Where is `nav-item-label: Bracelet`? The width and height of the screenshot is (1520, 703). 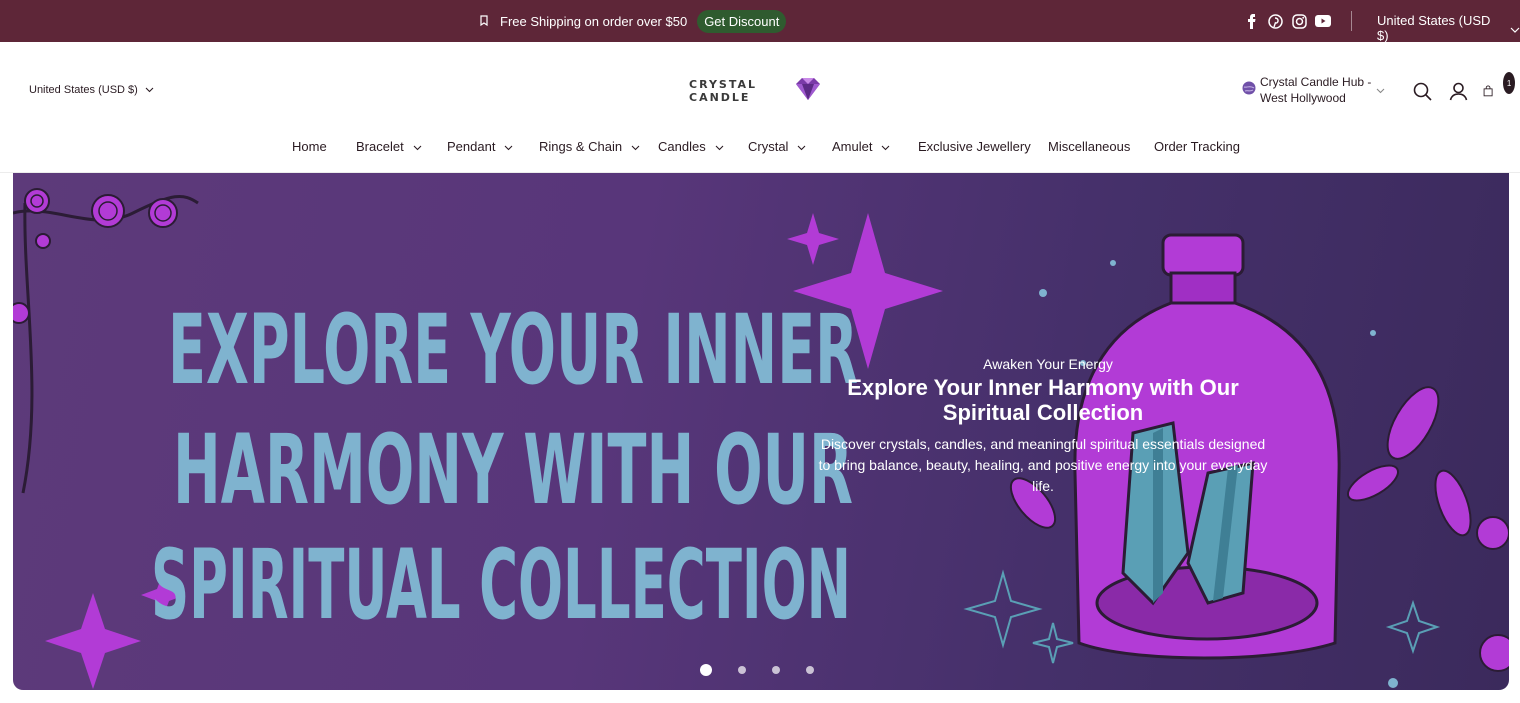
nav-item-label: Bracelet is located at coordinates (380, 146).